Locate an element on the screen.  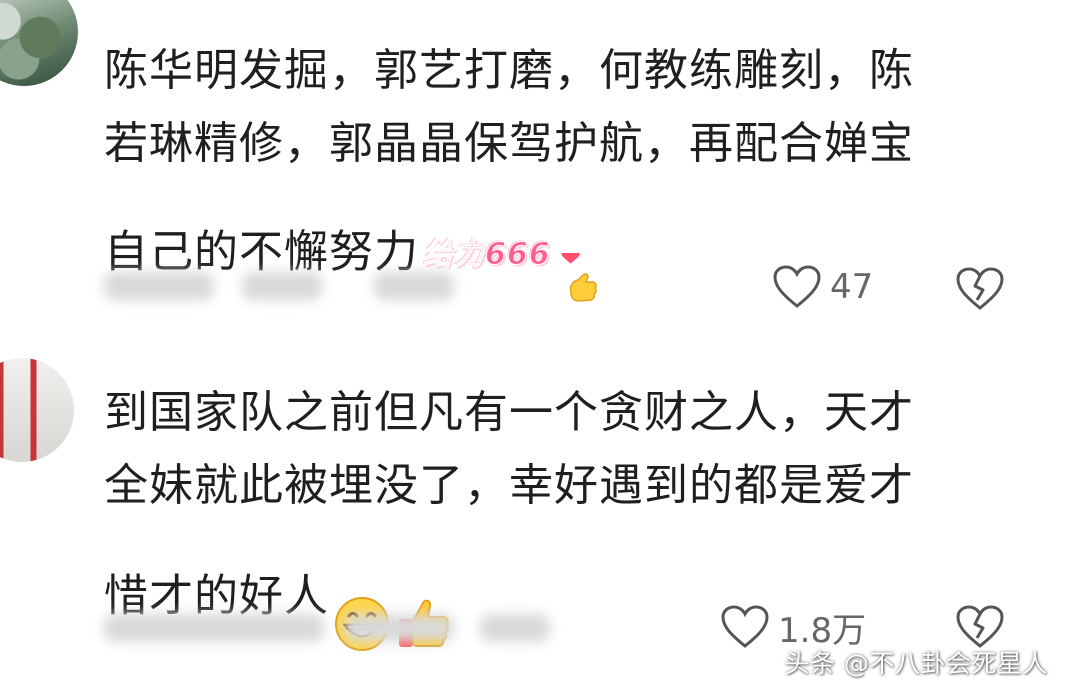
comment-line: 全妹就此被埋没了，幸好遇到的都是爱才 is located at coordinates (509, 485).